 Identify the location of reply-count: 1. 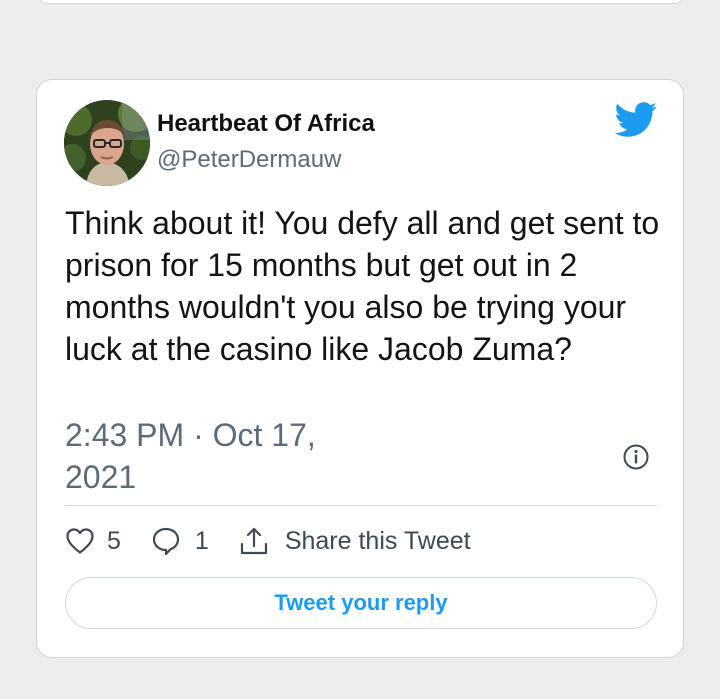
(201, 540).